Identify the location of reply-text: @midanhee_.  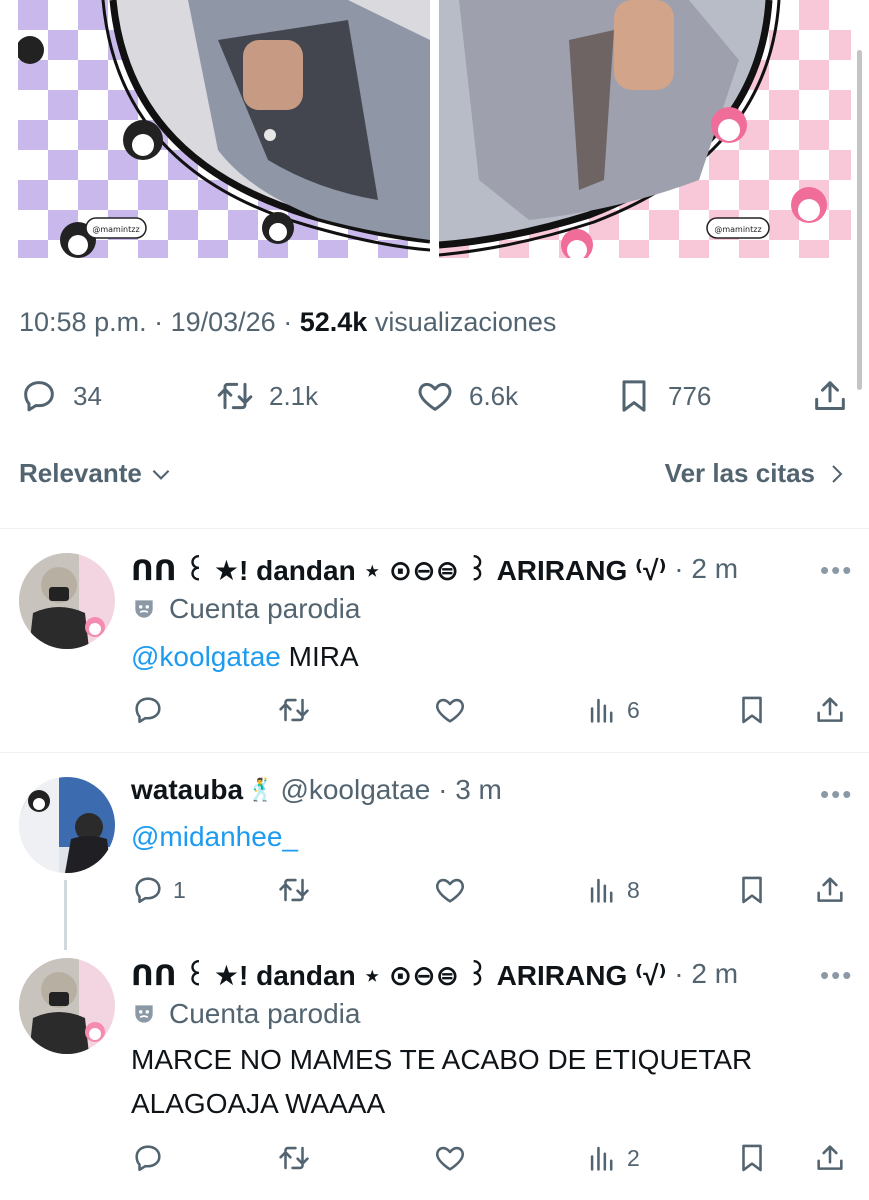
(214, 837).